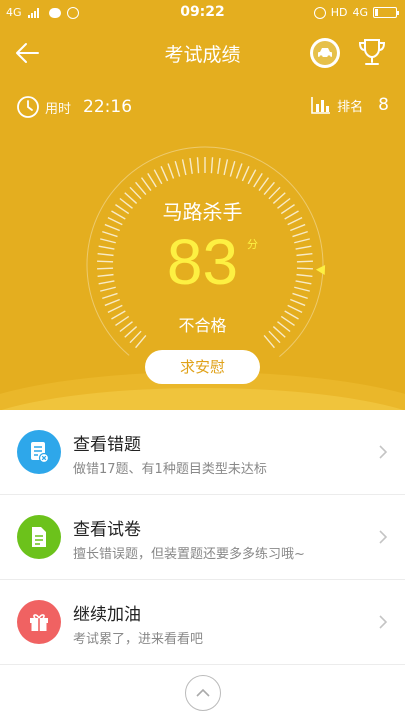  Describe the element at coordinates (202, 13) in the screenshot. I see `status-bar: 4G 09:22 HD 4G` at that location.